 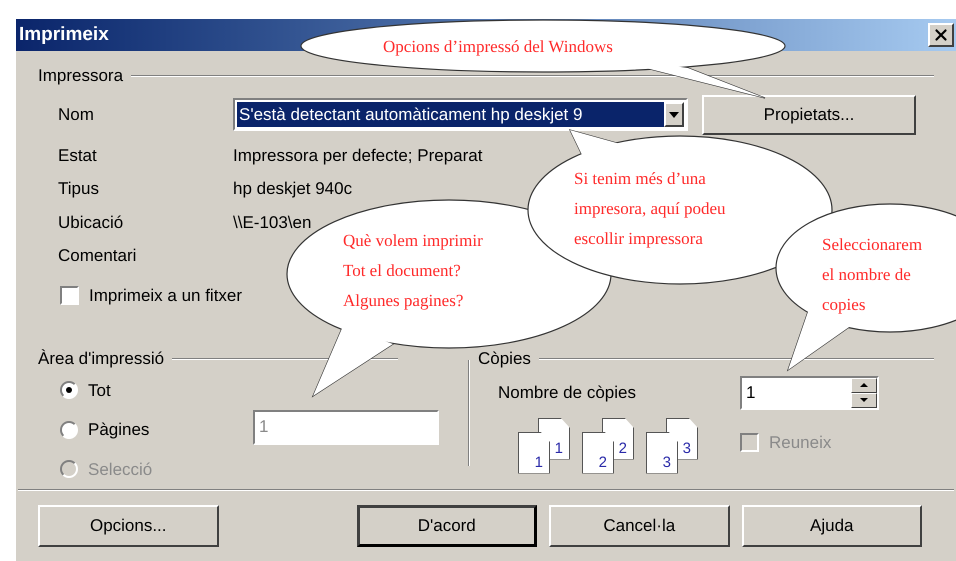 I want to click on dialog-button: D'acord, so click(x=447, y=526).